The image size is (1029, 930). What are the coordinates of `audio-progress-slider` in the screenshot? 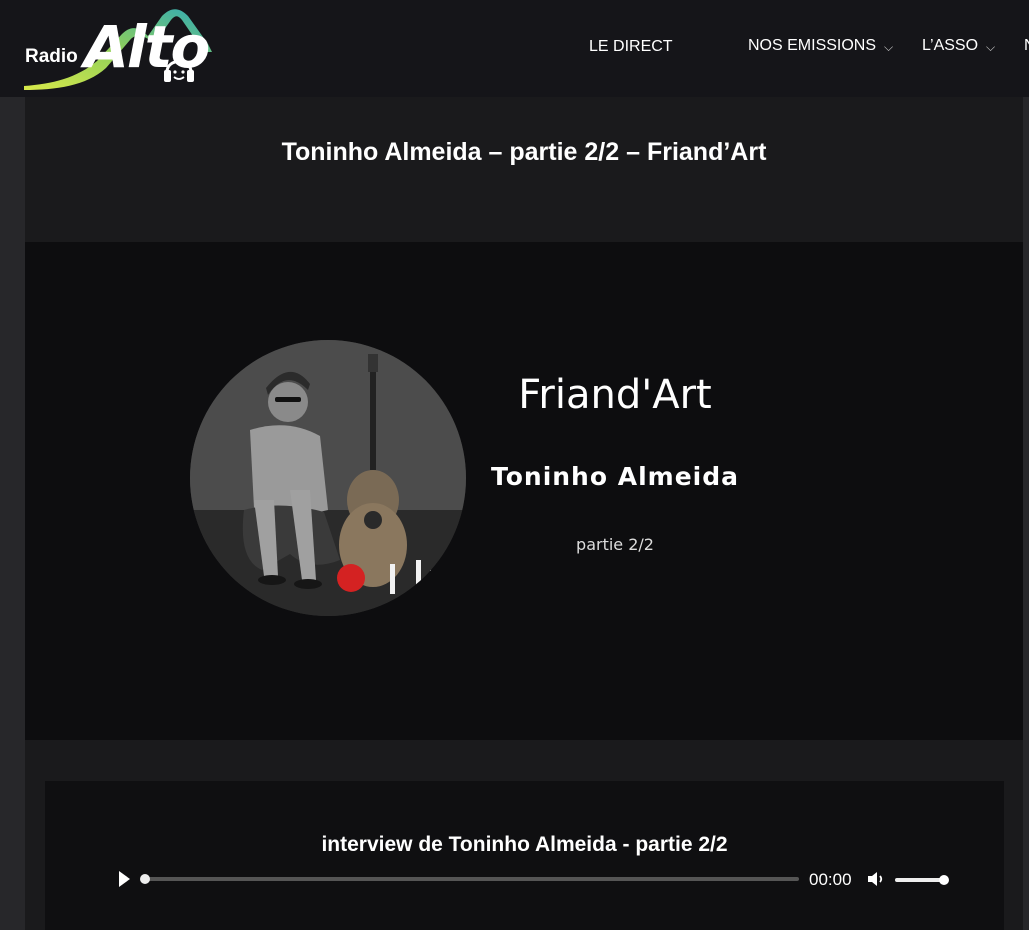 It's located at (469, 879).